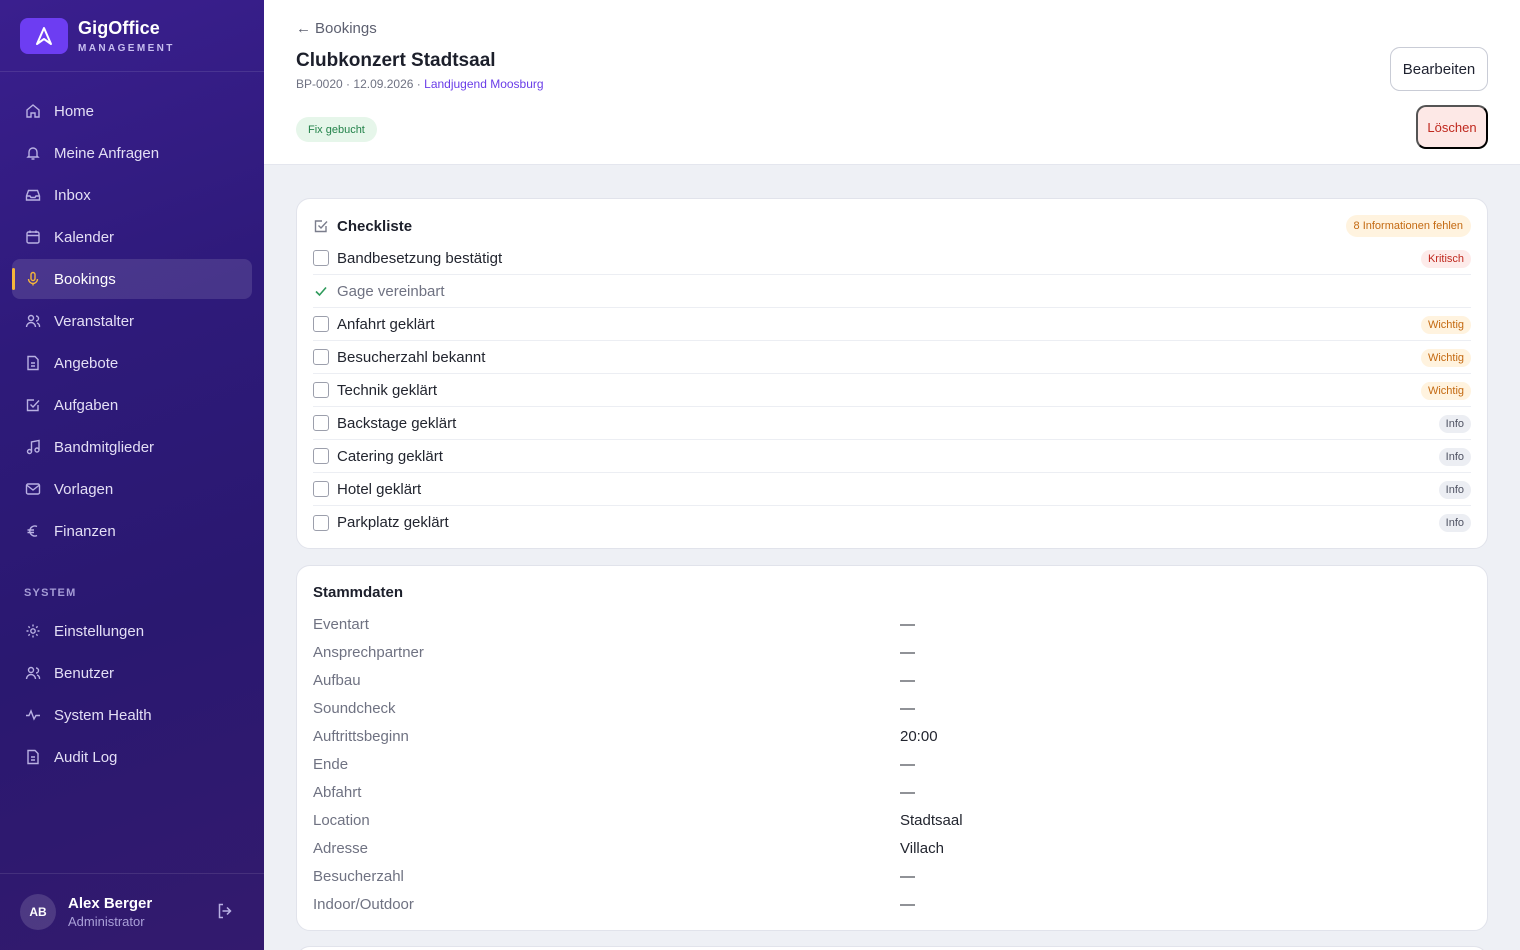 The height and width of the screenshot is (950, 1520). Describe the element at coordinates (107, 153) in the screenshot. I see `nav-label: Meine Anfragen` at that location.